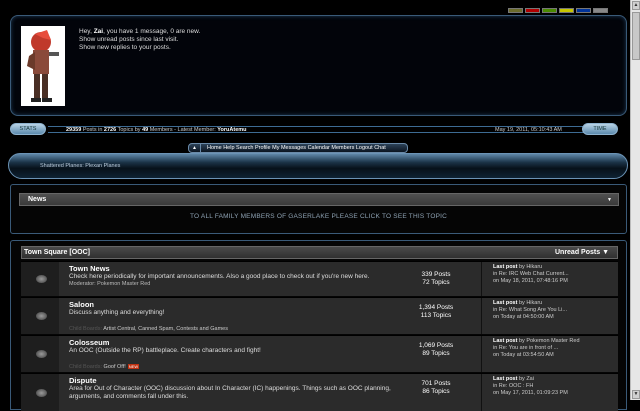 This screenshot has width=640, height=411. I want to click on post-count: 29359, so click(74, 130).